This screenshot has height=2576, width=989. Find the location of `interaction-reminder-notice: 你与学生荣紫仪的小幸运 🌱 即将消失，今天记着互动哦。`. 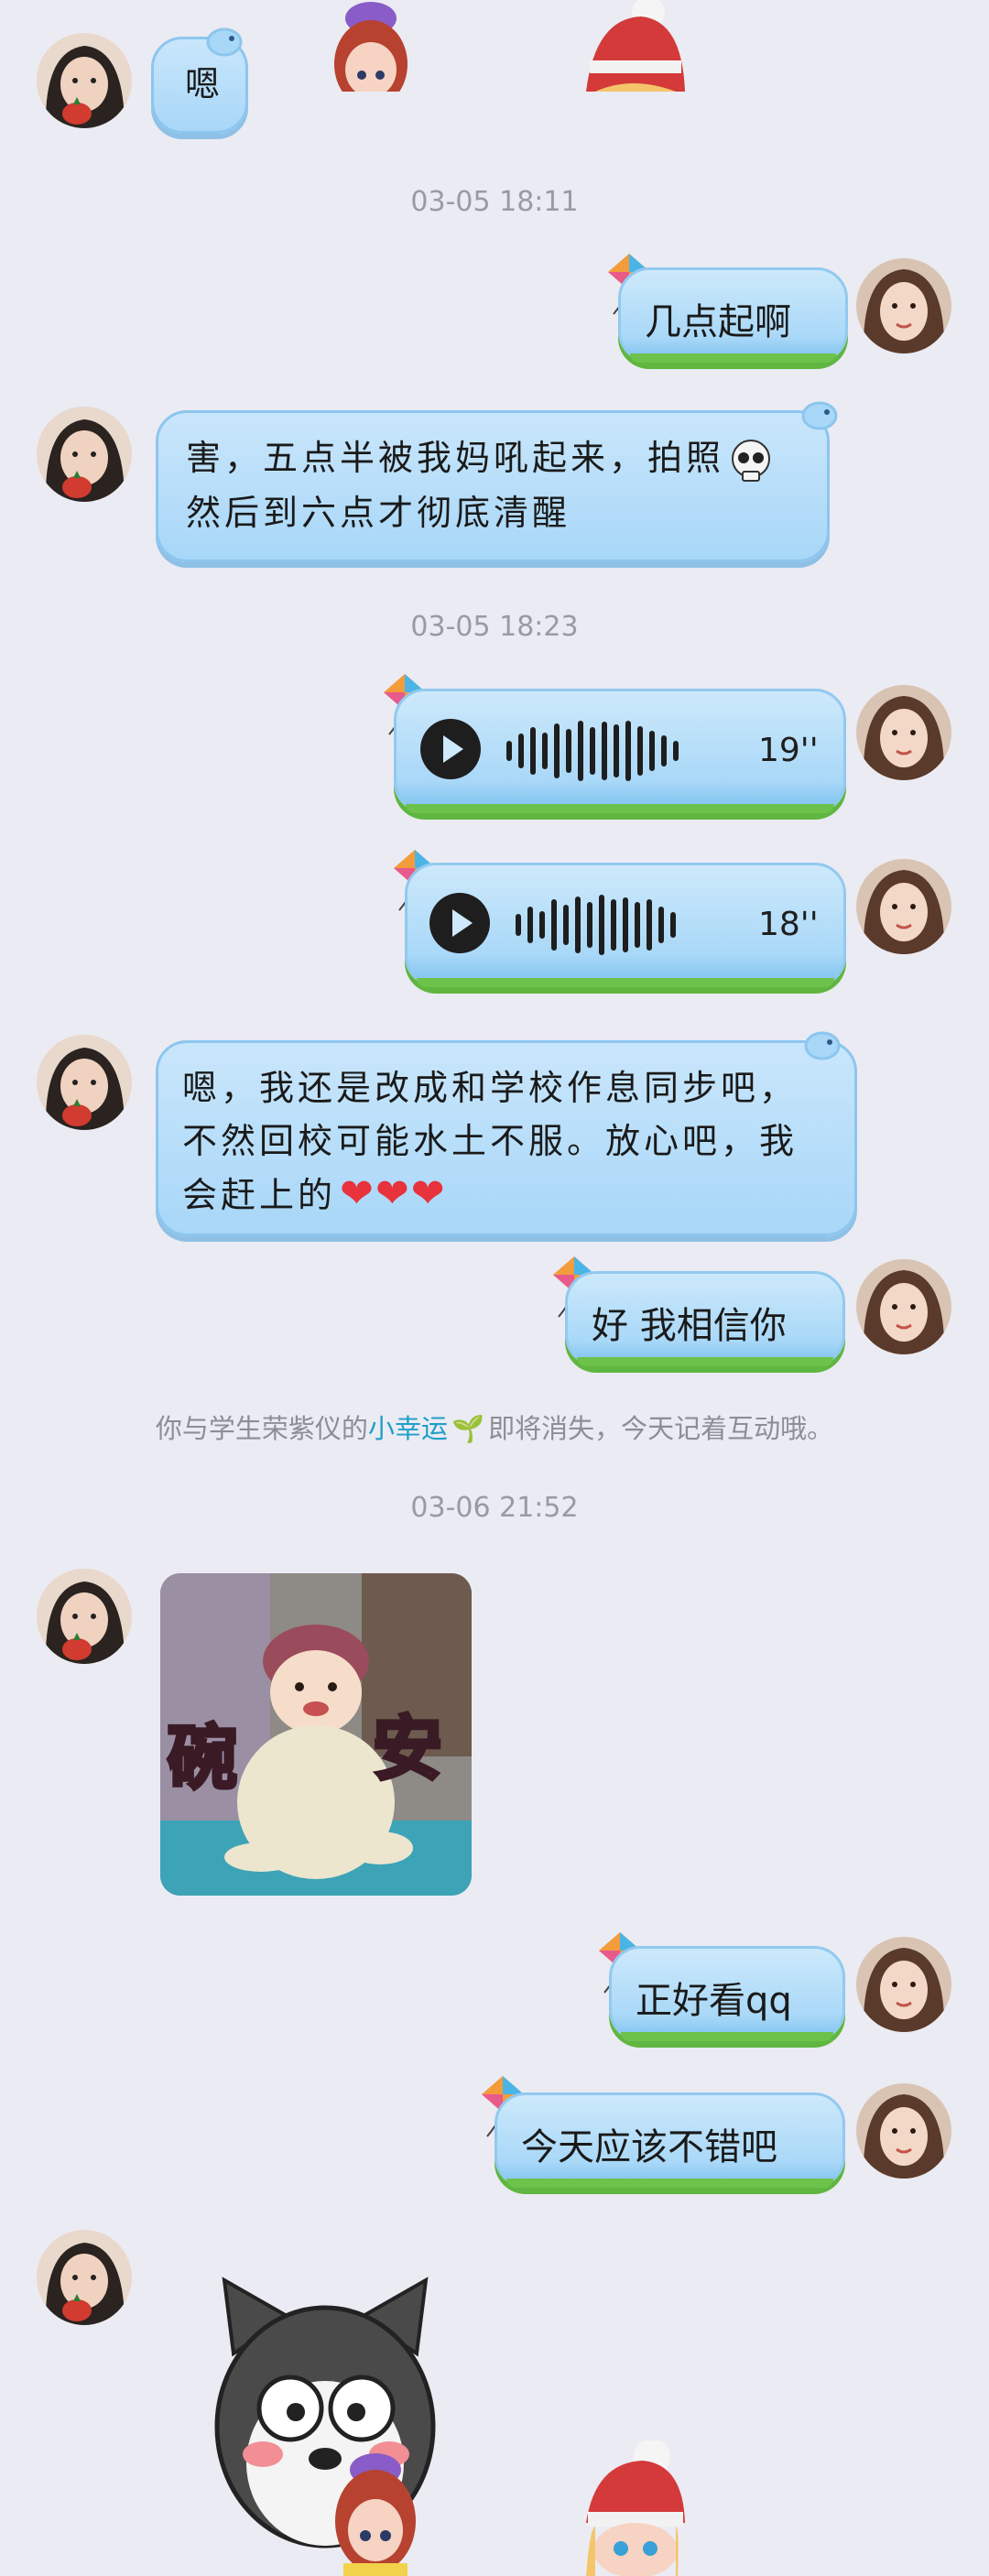

interaction-reminder-notice: 你与学生荣紫仪的小幸运 🌱 即将消失，今天记着互动哦。 is located at coordinates (494, 1427).